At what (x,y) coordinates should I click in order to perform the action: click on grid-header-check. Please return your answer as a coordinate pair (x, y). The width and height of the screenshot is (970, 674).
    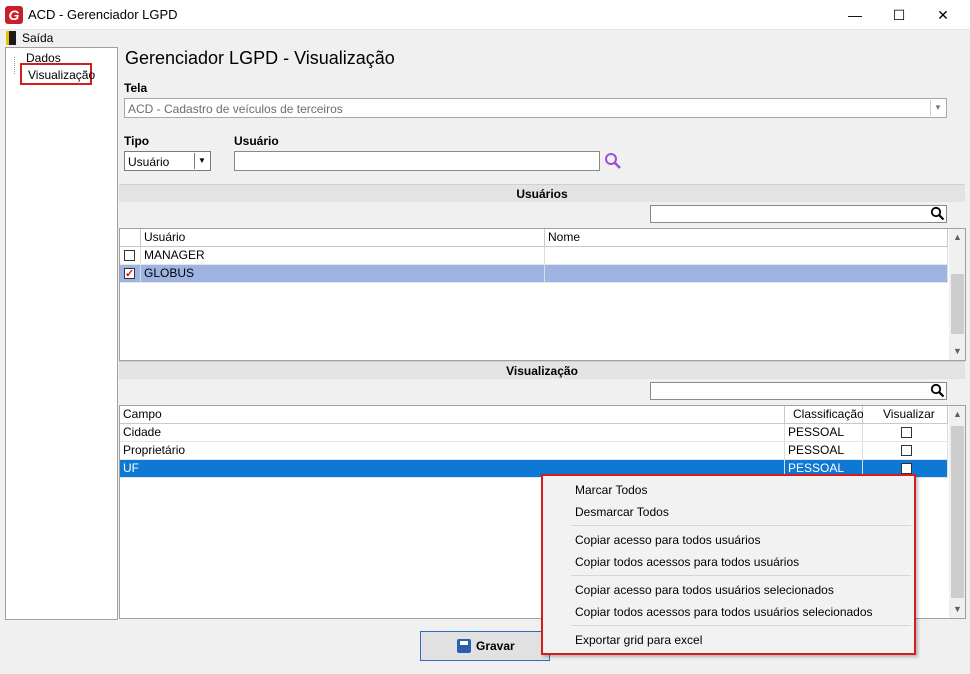
    Looking at the image, I should click on (130, 238).